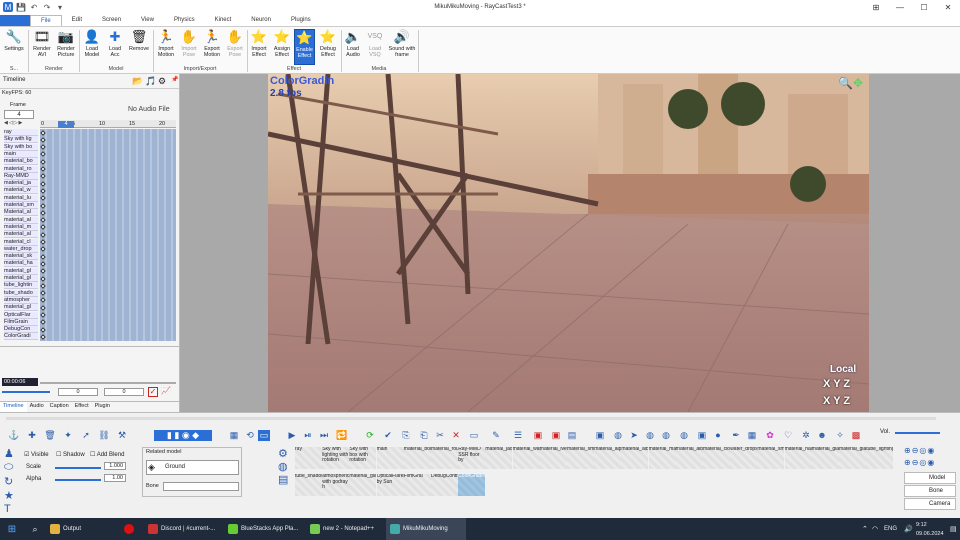 Image resolution: width=960 pixels, height=540 pixels. I want to click on track-row: water_drop, so click(21, 249).